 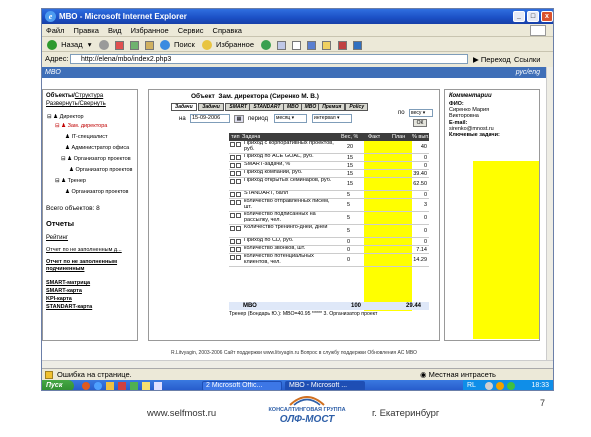 I want to click on folder-quicklaunch-icon, so click(x=110, y=386).